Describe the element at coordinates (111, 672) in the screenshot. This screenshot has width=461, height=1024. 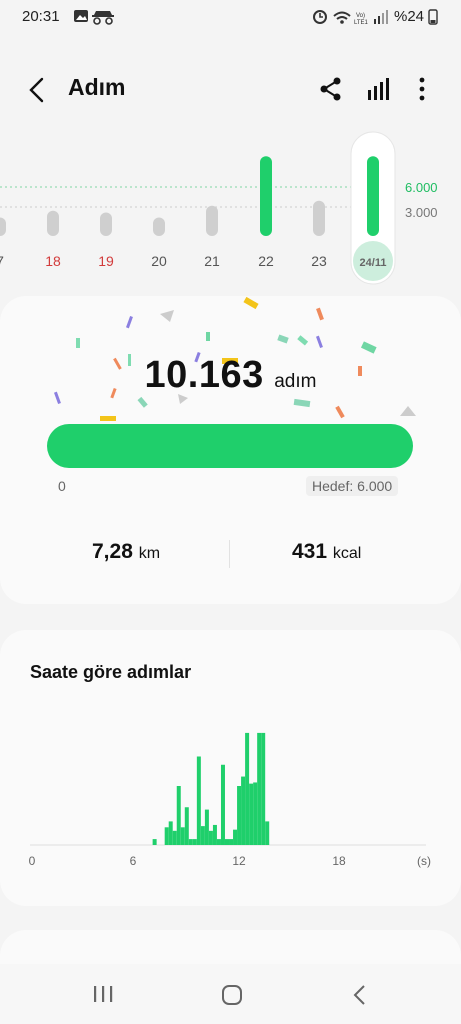
I see `hourly-title: Saate göre adımlar` at that location.